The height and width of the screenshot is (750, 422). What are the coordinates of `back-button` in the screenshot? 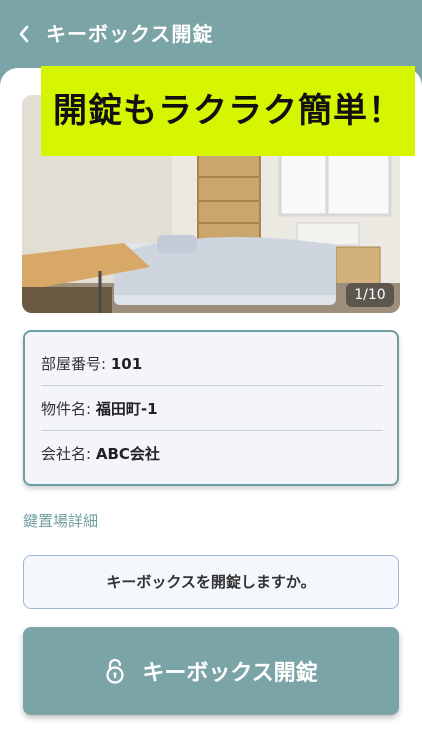 It's located at (24, 34).